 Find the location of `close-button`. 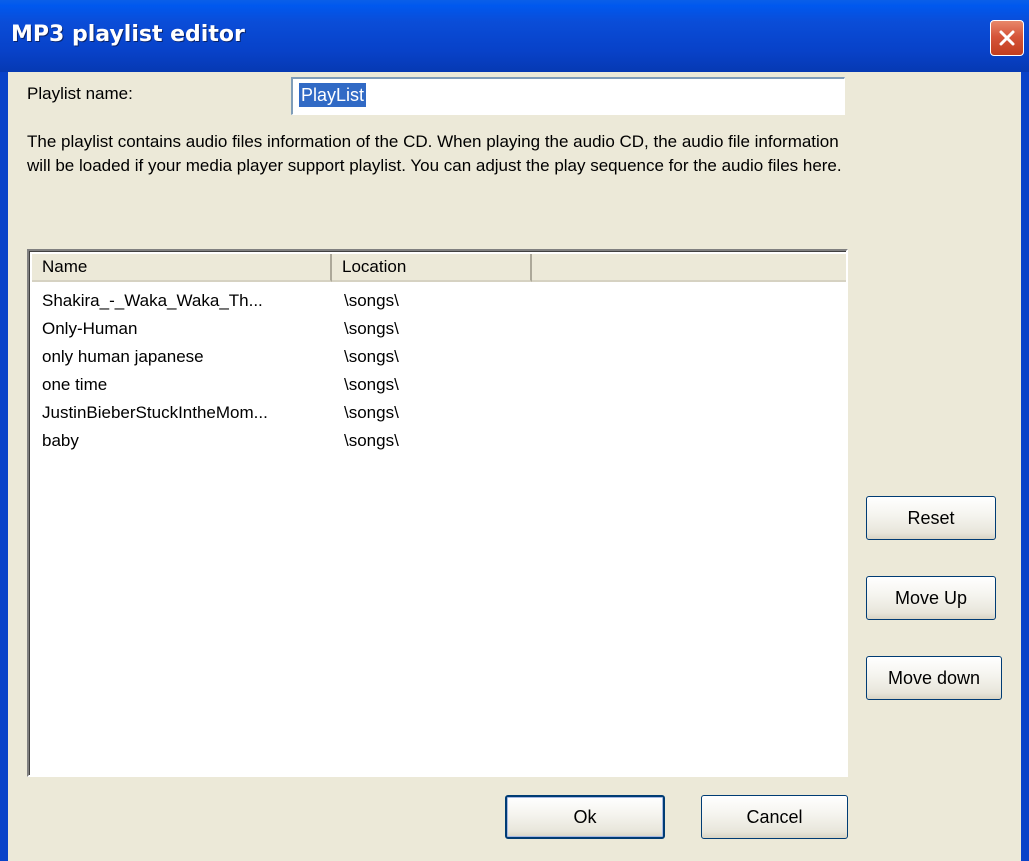

close-button is located at coordinates (1007, 38).